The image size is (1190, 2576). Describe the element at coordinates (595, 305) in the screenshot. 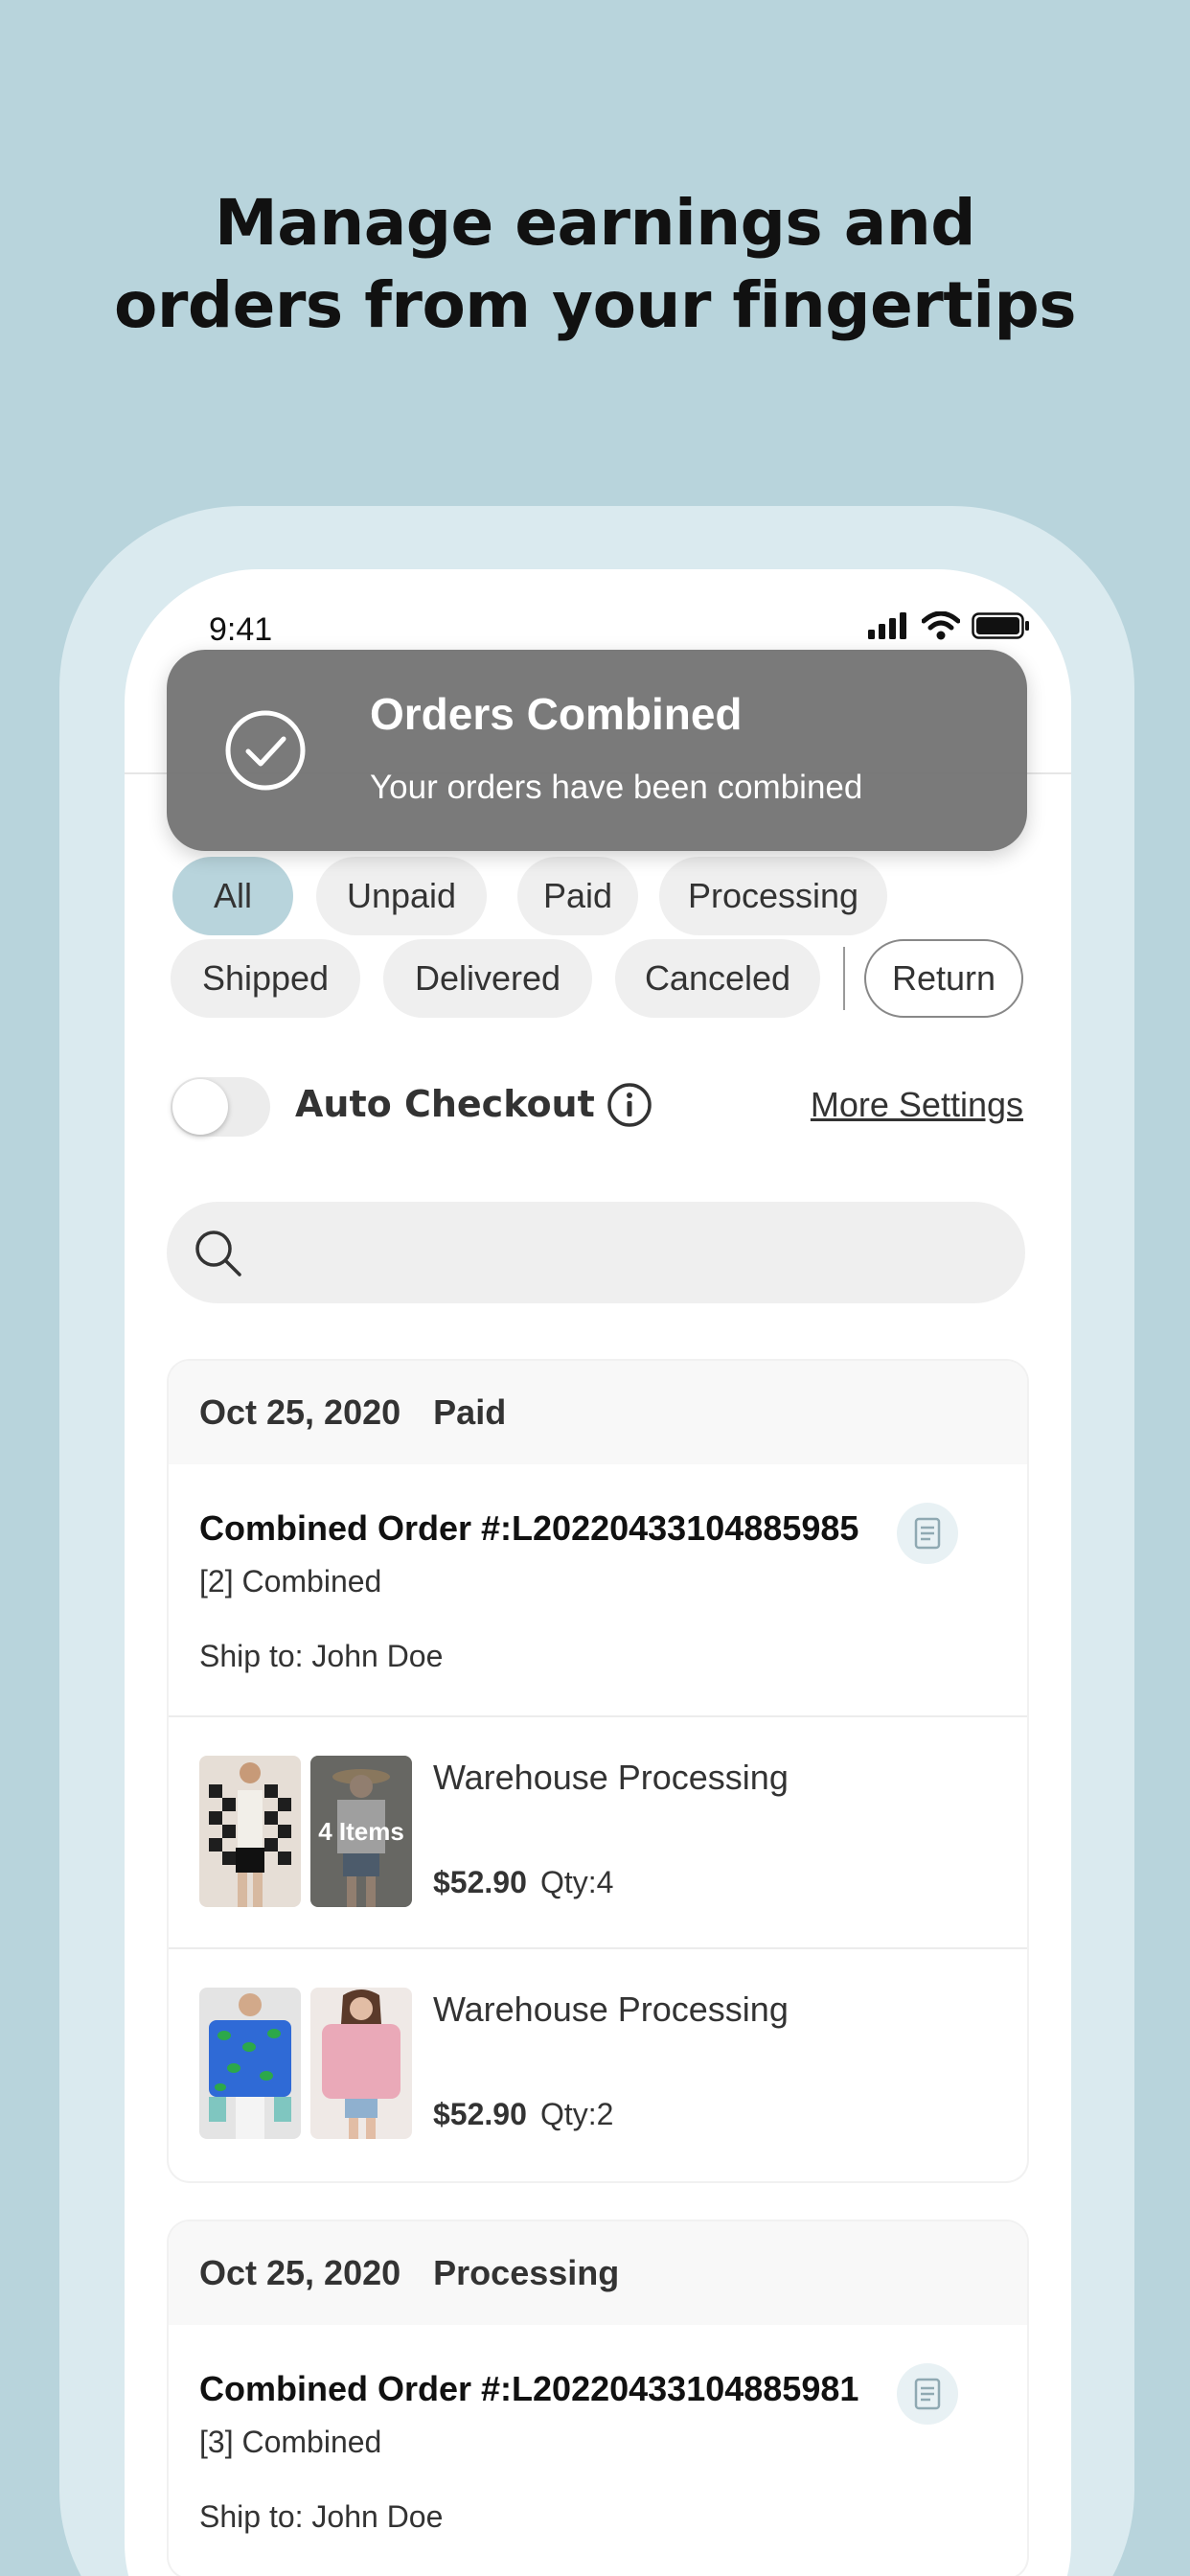

I see `headline-line-2: orders from your fingertips` at that location.